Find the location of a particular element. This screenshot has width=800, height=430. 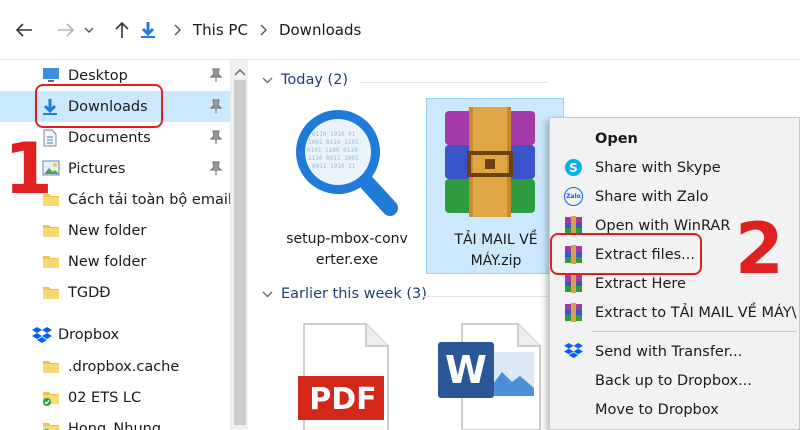

menu-item-share-skype: S Share with Skype is located at coordinates (675, 167).